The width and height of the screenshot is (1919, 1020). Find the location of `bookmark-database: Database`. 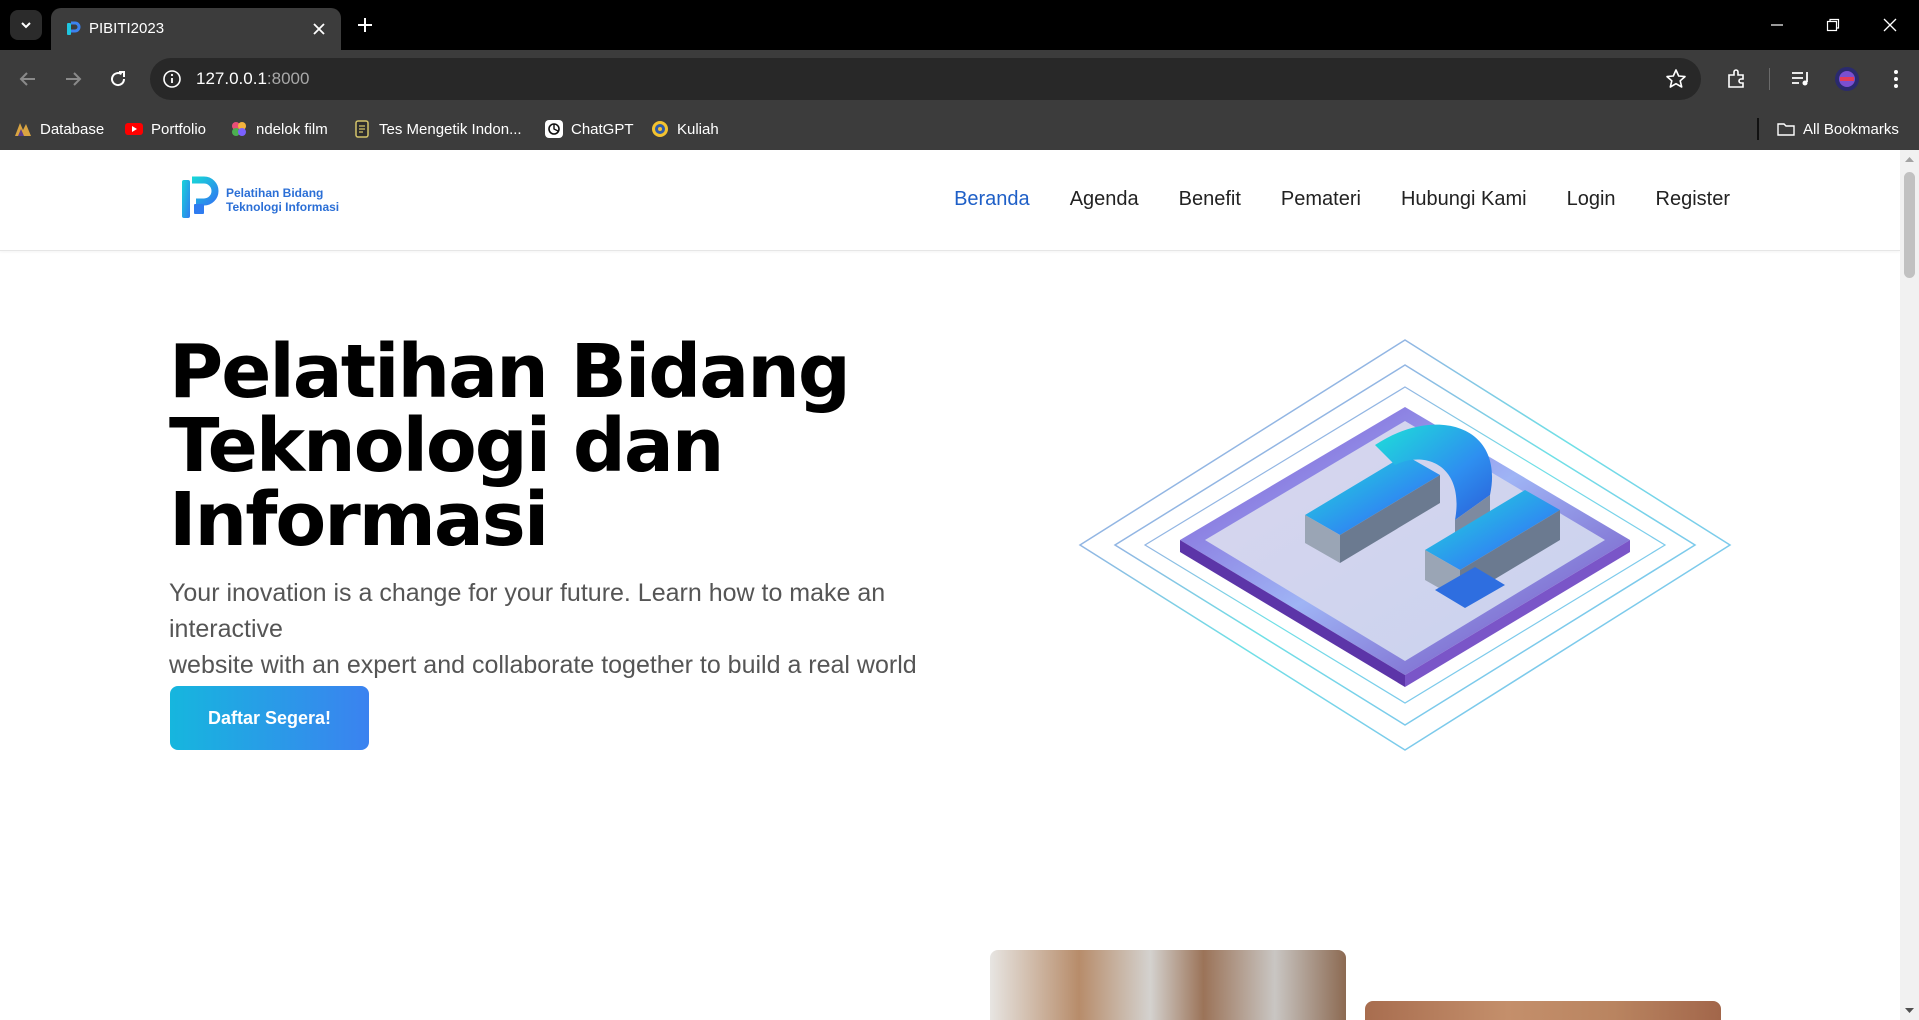

bookmark-database: Database is located at coordinates (59, 129).